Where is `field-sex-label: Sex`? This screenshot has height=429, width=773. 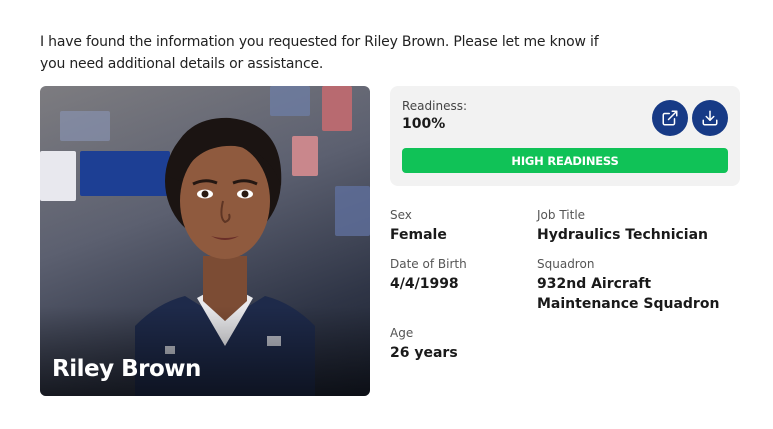 field-sex-label: Sex is located at coordinates (401, 215).